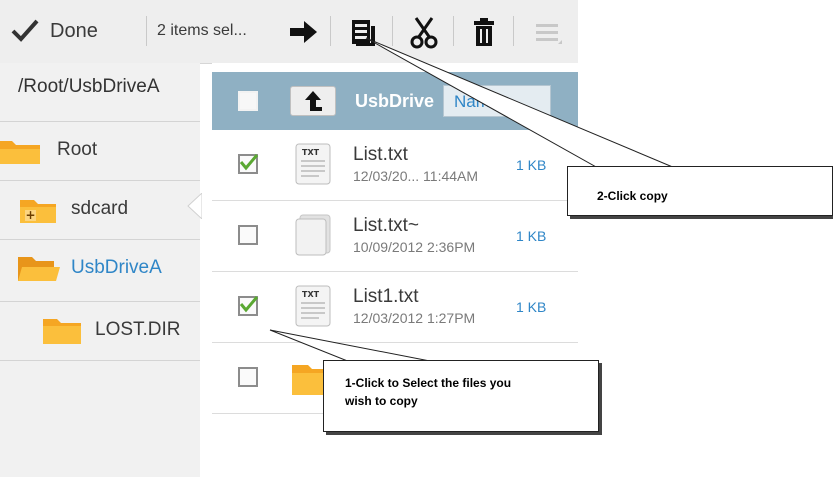 This screenshot has width=833, height=477. I want to click on callout-text-line1: 1-Click to Select the files you, so click(428, 383).